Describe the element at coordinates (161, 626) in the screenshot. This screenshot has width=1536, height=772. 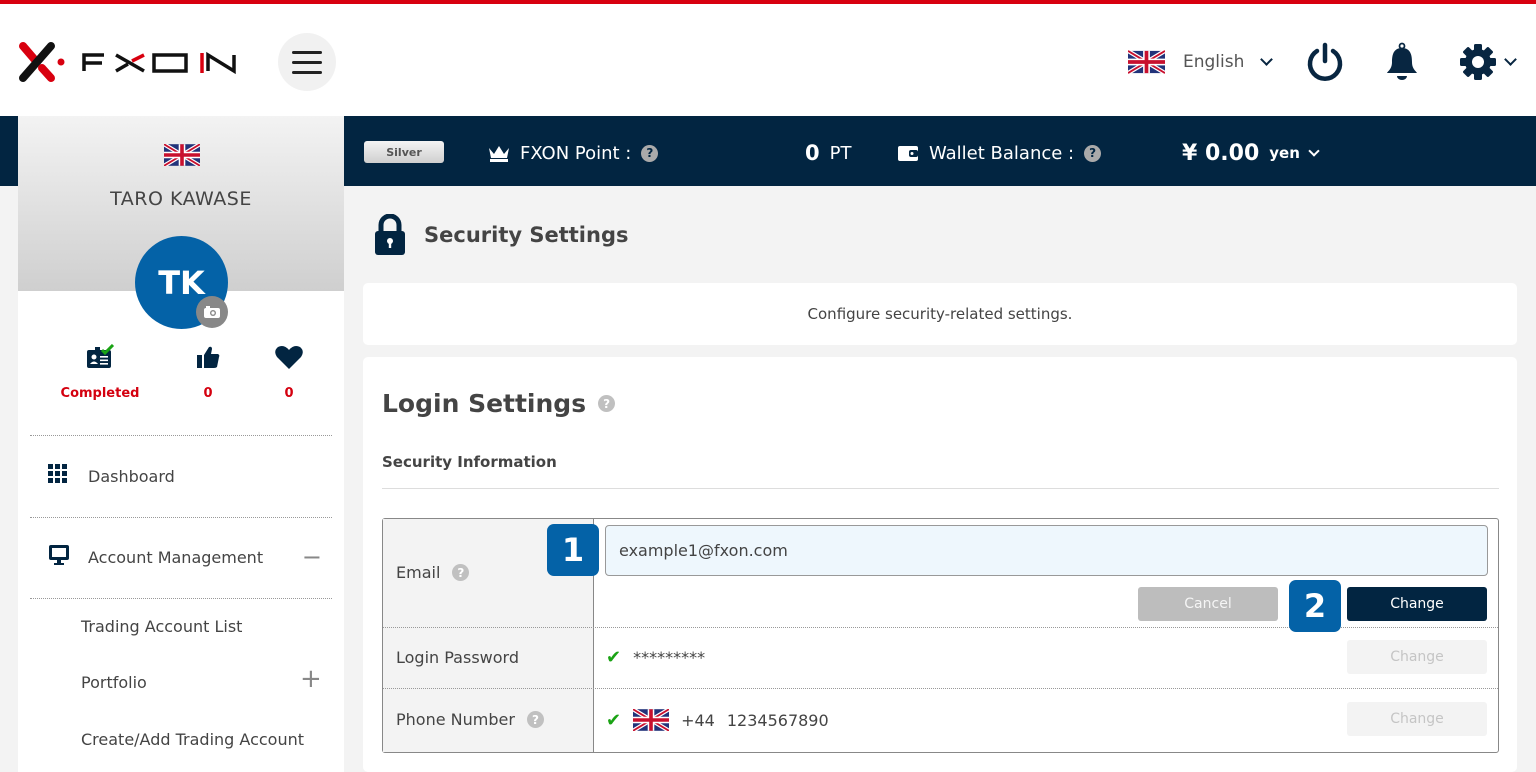
I see `sidebar-subitem-trading-account-list: Trading Account List` at that location.